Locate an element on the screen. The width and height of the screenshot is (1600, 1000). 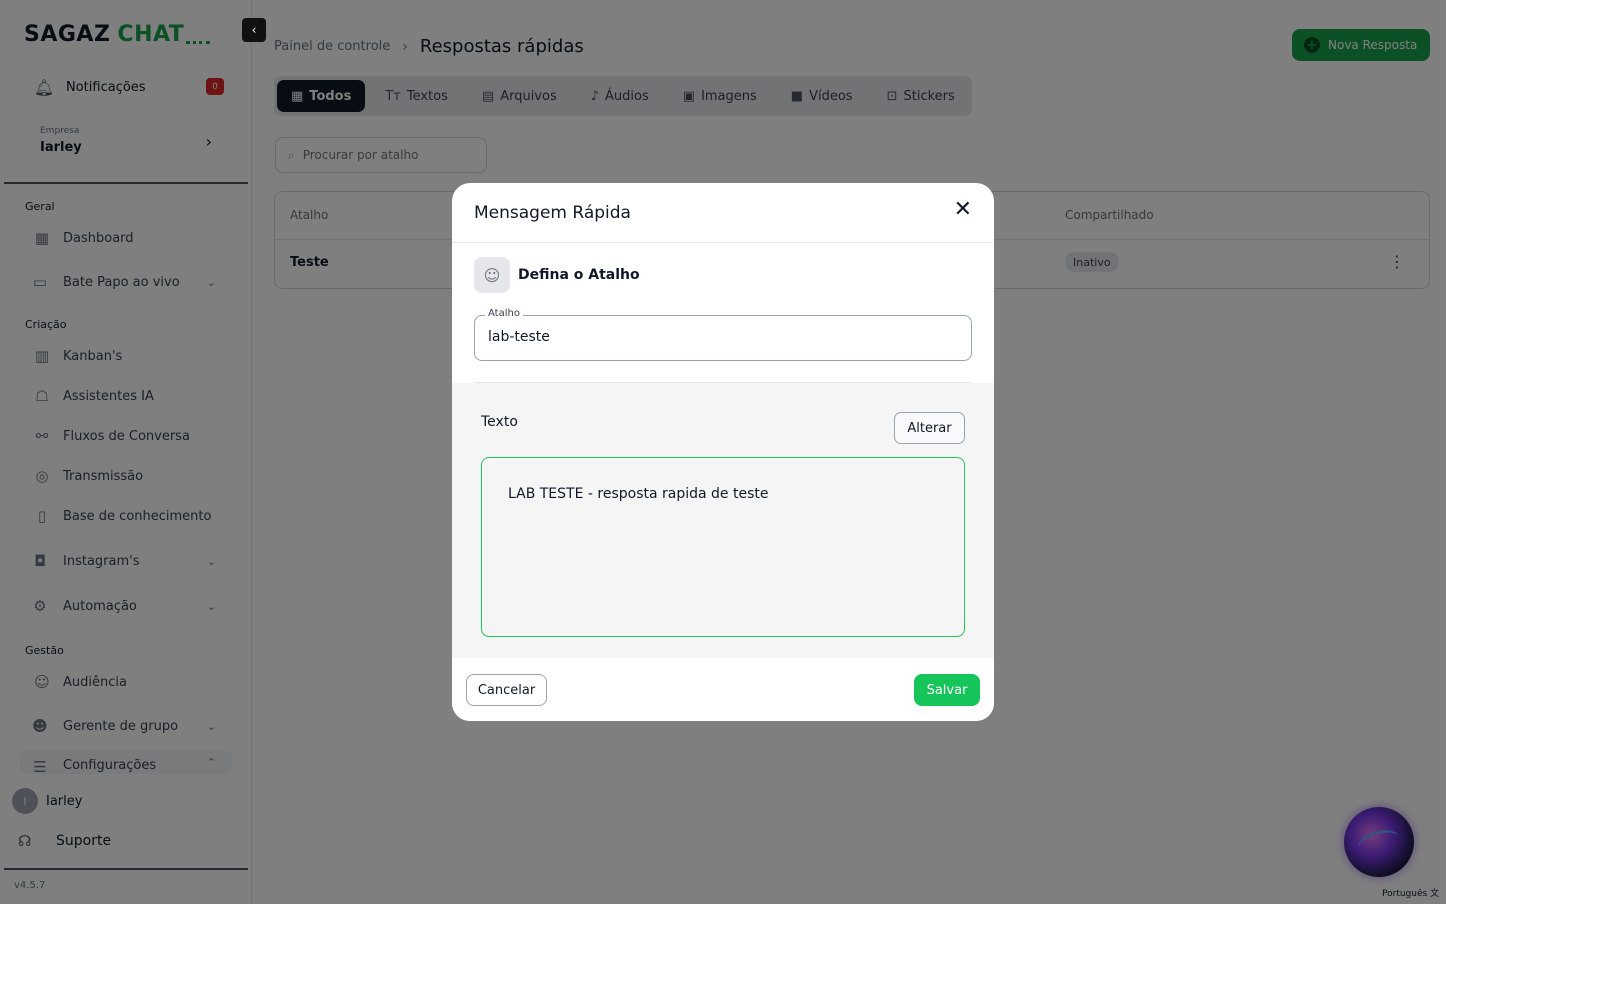
shortcut-field: Atalho is located at coordinates (723, 334).